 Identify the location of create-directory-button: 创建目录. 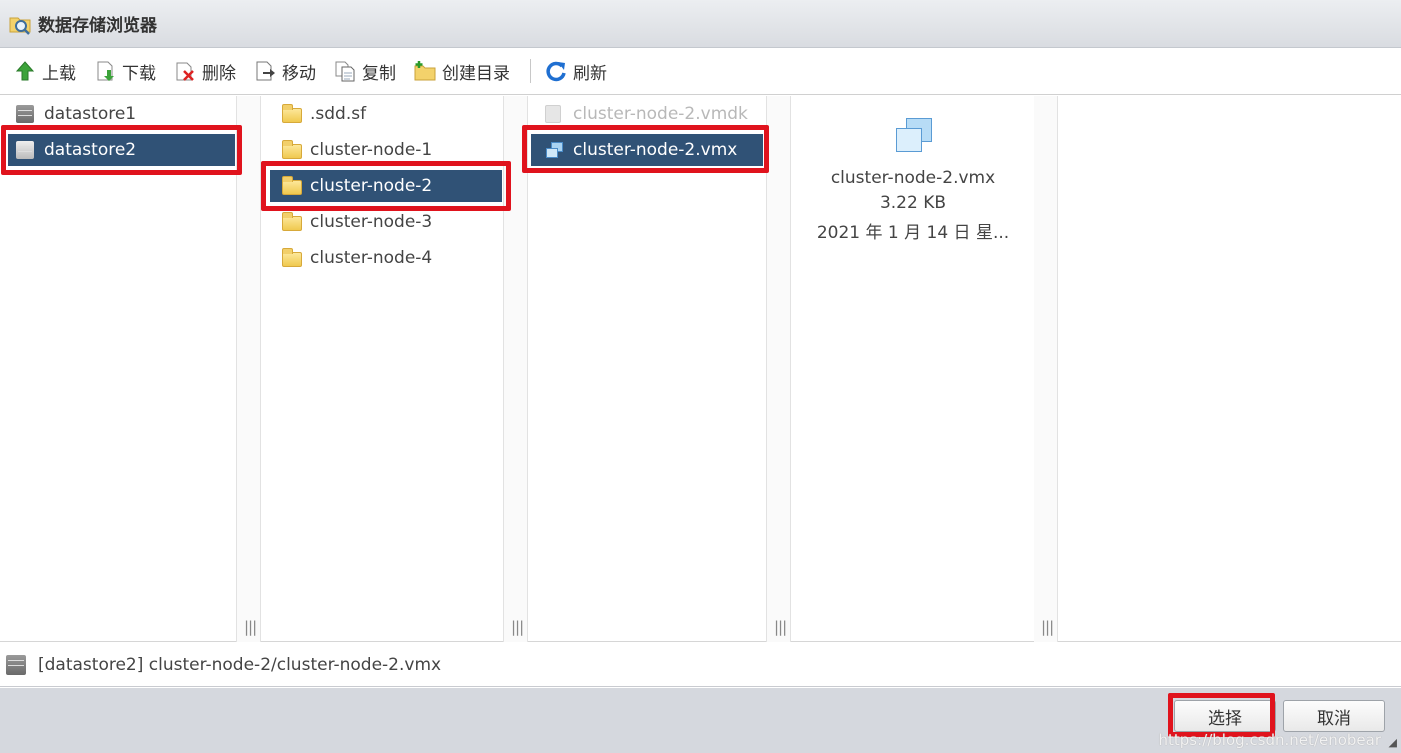
(462, 71).